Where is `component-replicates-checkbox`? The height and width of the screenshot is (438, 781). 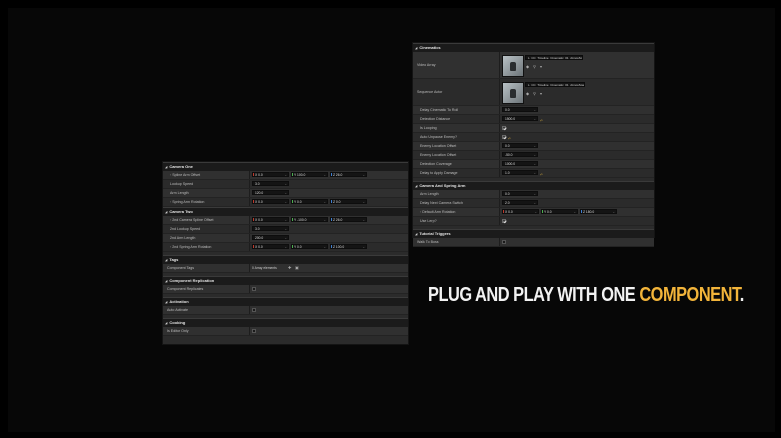 component-replicates-checkbox is located at coordinates (254, 288).